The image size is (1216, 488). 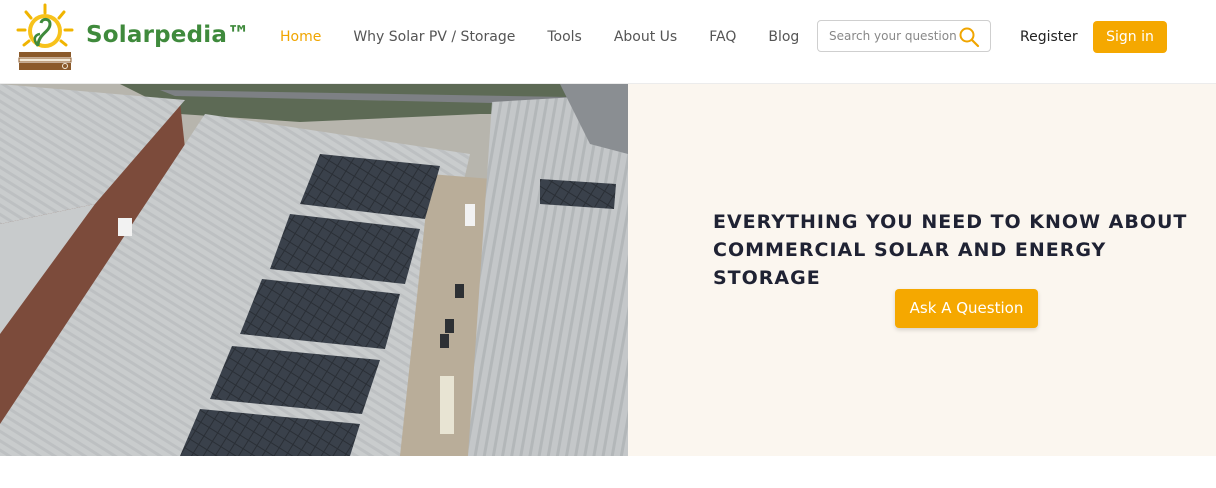 I want to click on search-icon, so click(x=969, y=37).